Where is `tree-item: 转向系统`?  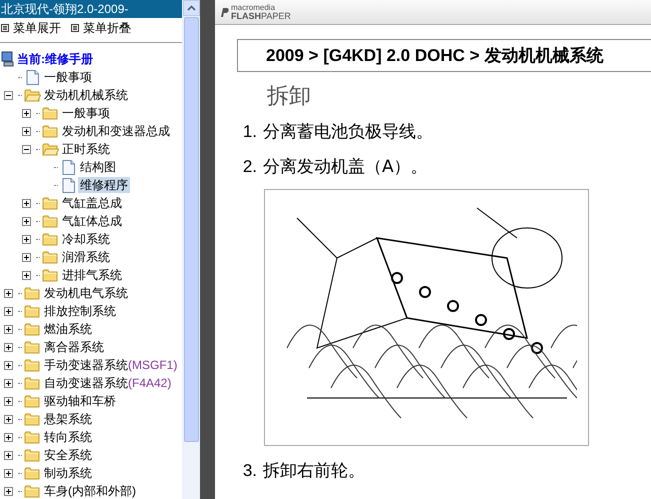
tree-item: 转向系统 is located at coordinates (68, 437).